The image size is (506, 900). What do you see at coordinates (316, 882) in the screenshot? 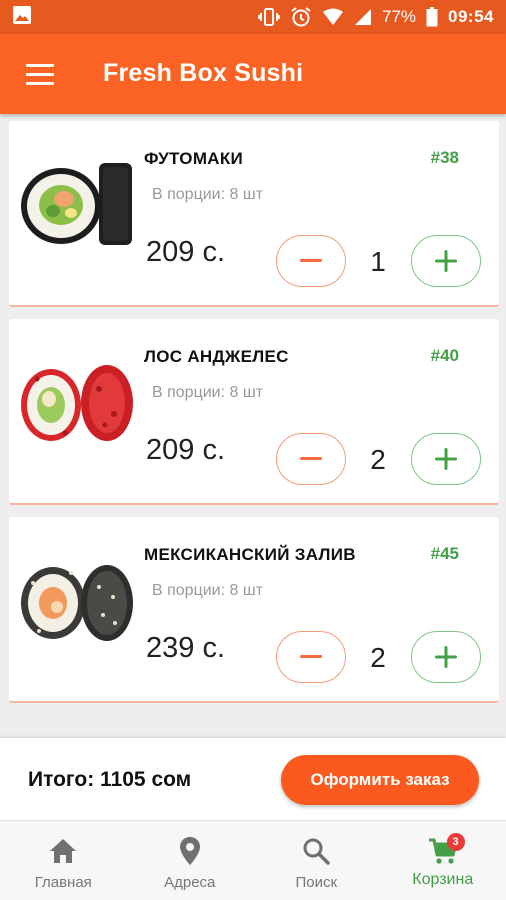
I see `nav-label: Поиск` at bounding box center [316, 882].